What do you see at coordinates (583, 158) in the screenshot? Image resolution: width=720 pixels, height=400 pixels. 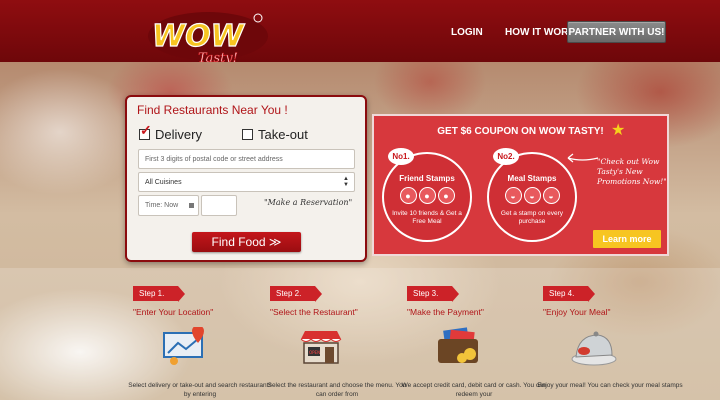 I see `arrow-icon` at bounding box center [583, 158].